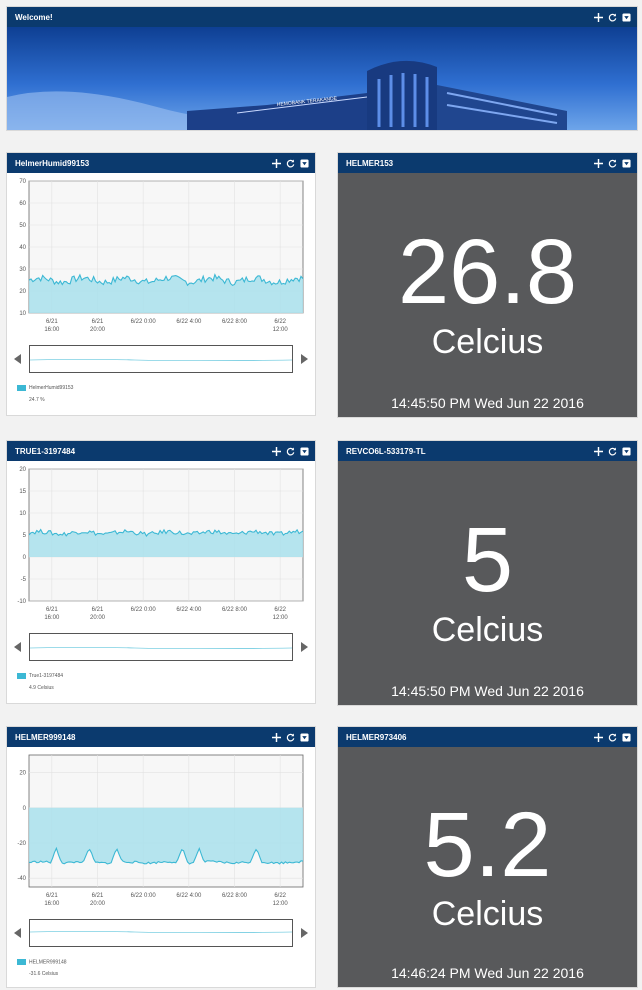 This screenshot has width=642, height=990. I want to click on chart-navigator, so click(161, 359).